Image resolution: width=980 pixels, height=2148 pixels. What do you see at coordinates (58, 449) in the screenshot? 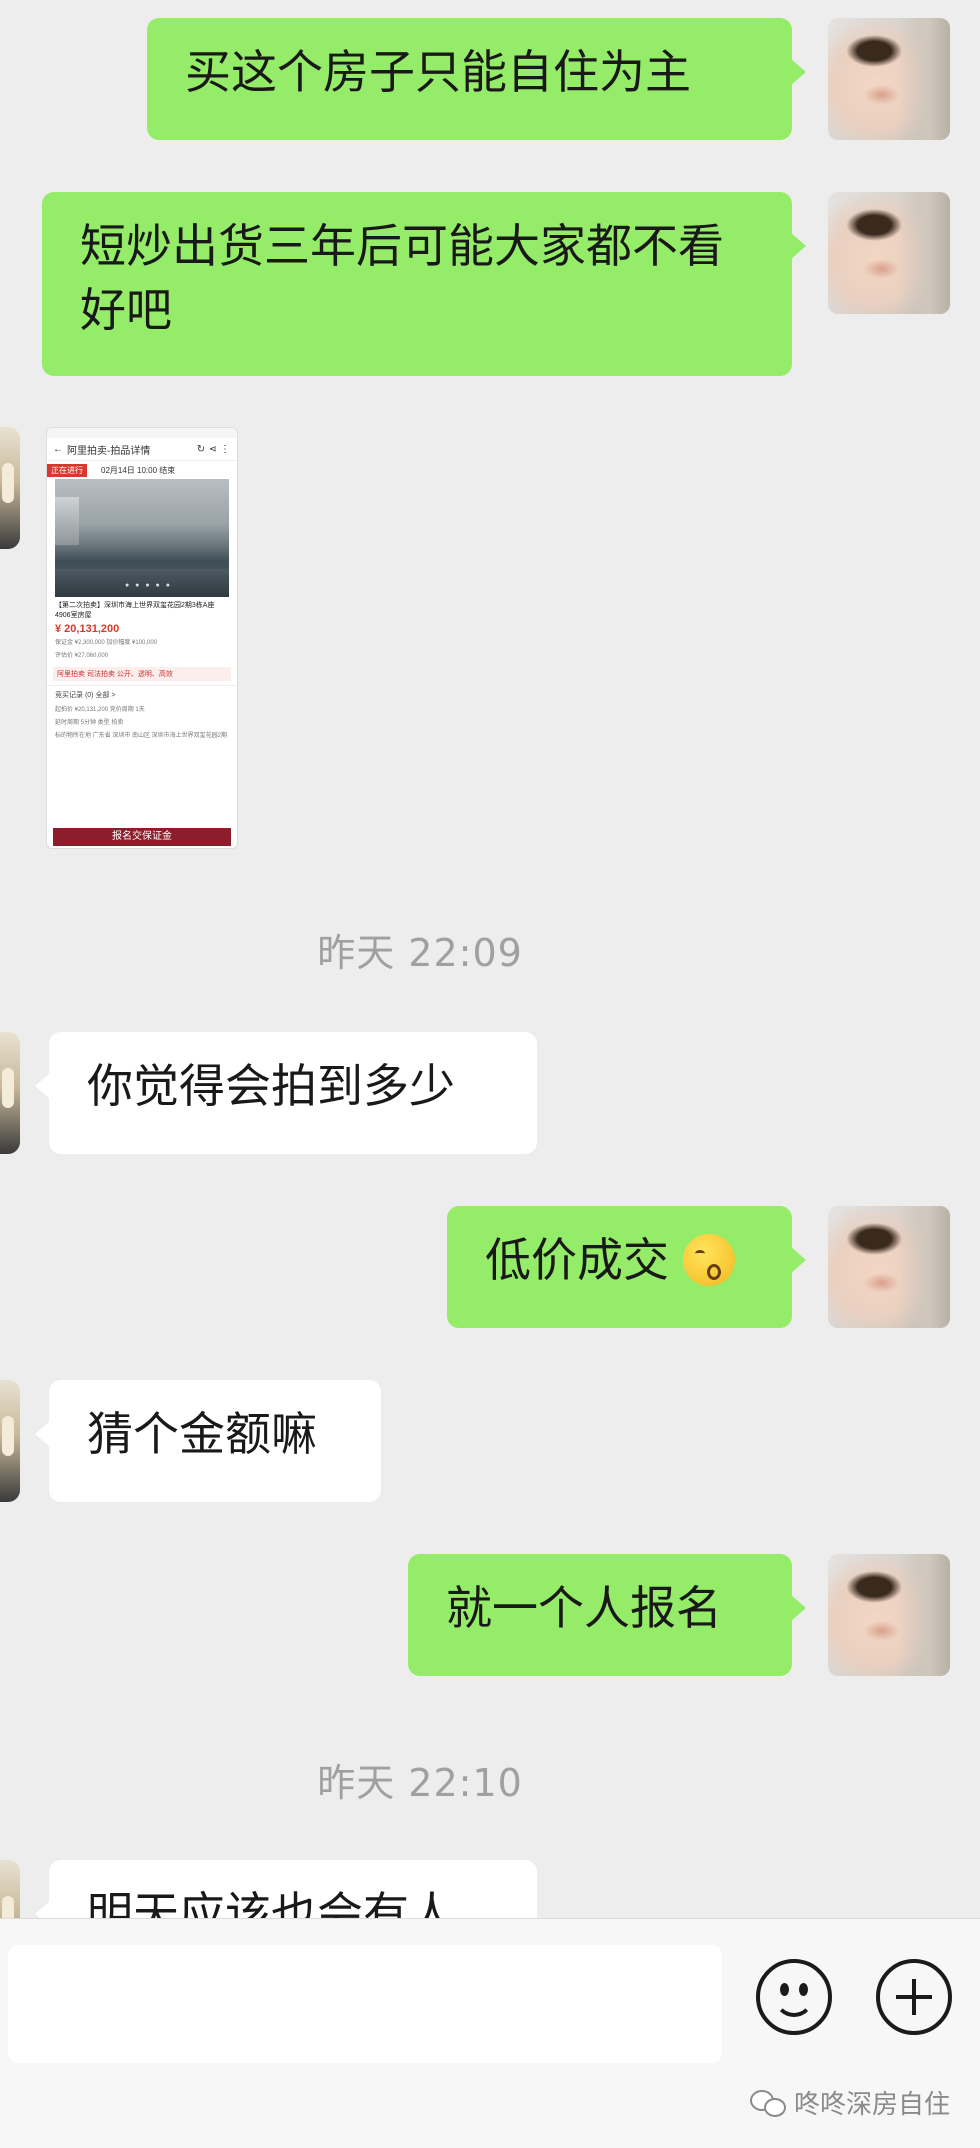
I see `back-arrow-icon: ←` at bounding box center [58, 449].